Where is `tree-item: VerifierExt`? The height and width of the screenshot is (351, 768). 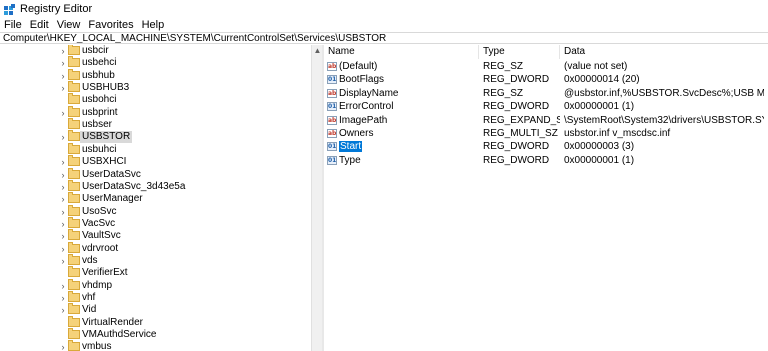
tree-item: VerifierExt is located at coordinates (155, 272).